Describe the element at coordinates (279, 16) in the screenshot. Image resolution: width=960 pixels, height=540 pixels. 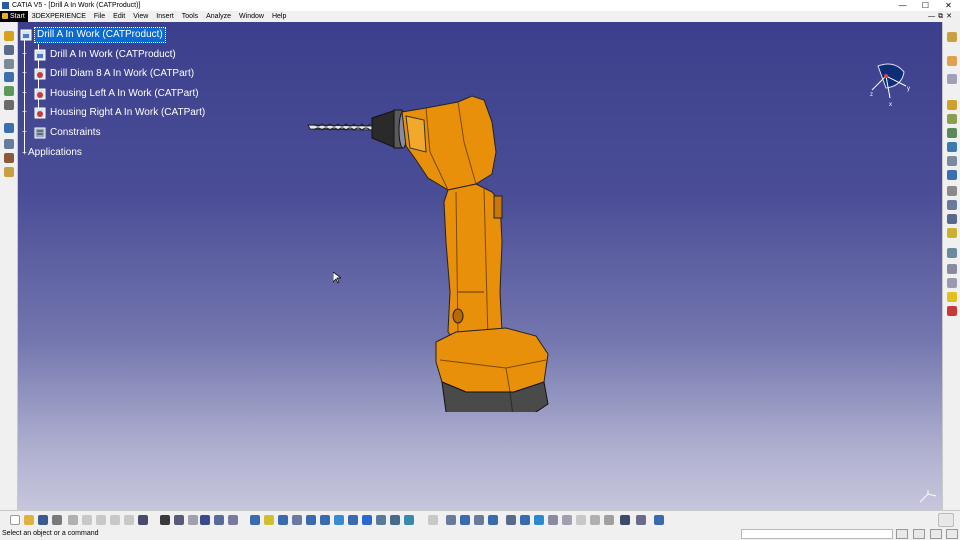
I see `menu-help: Help` at that location.